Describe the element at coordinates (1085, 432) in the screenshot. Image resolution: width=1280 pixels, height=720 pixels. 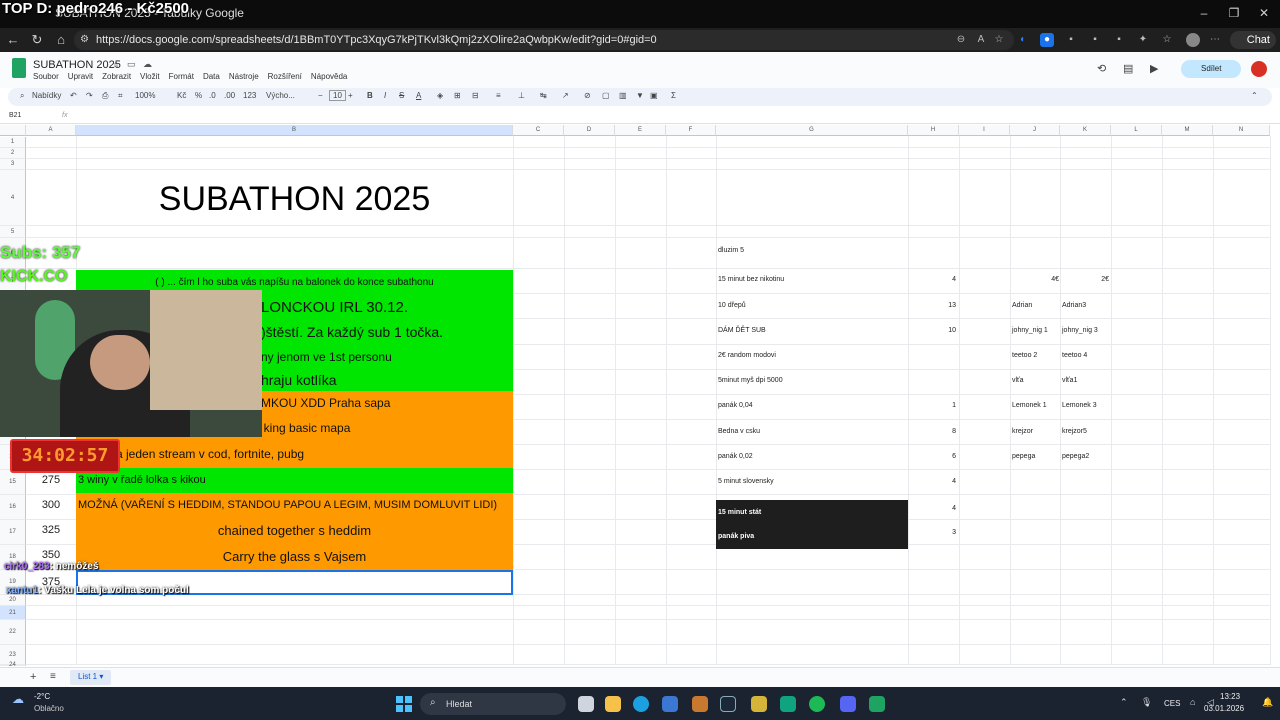
I see `k-cell-name: krejzor5` at that location.